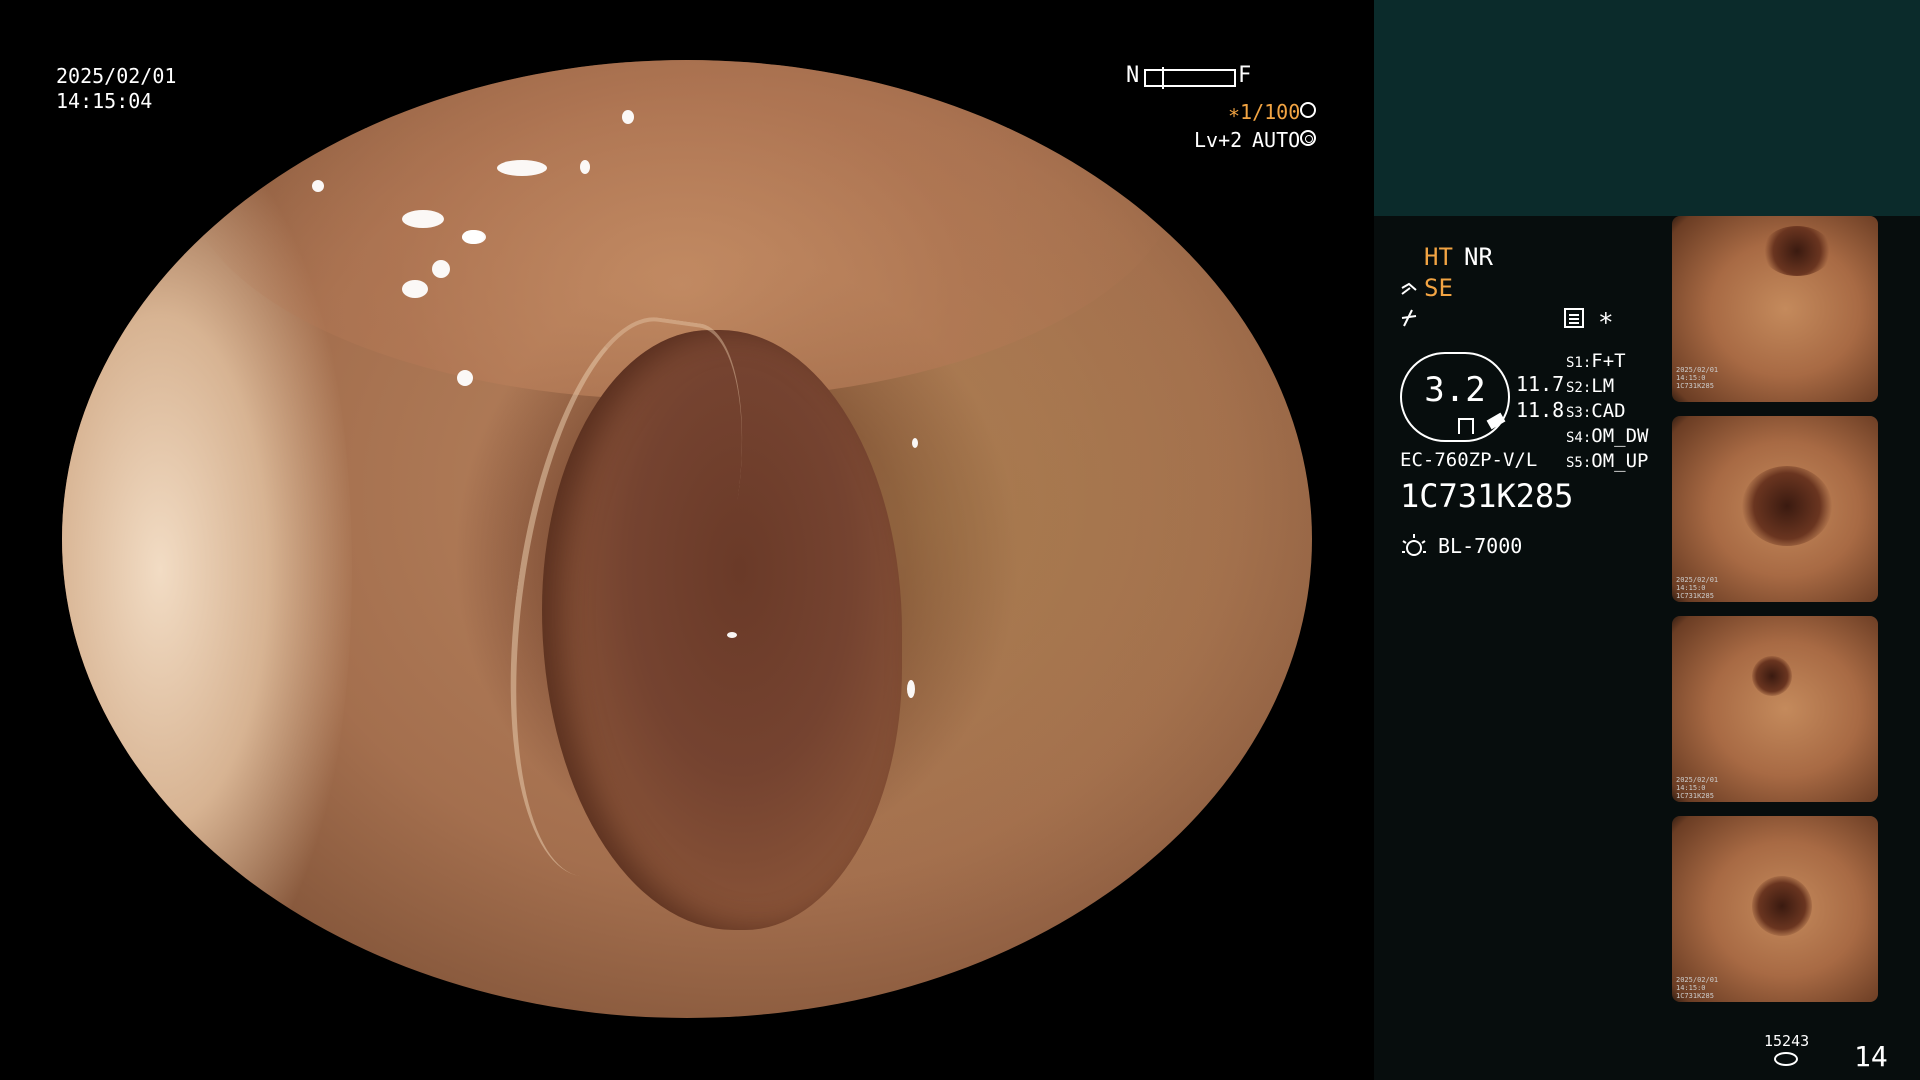 Image resolution: width=1920 pixels, height=1080 pixels. Describe the element at coordinates (1438, 257) in the screenshot. I see `ht-indicator: HT` at that location.